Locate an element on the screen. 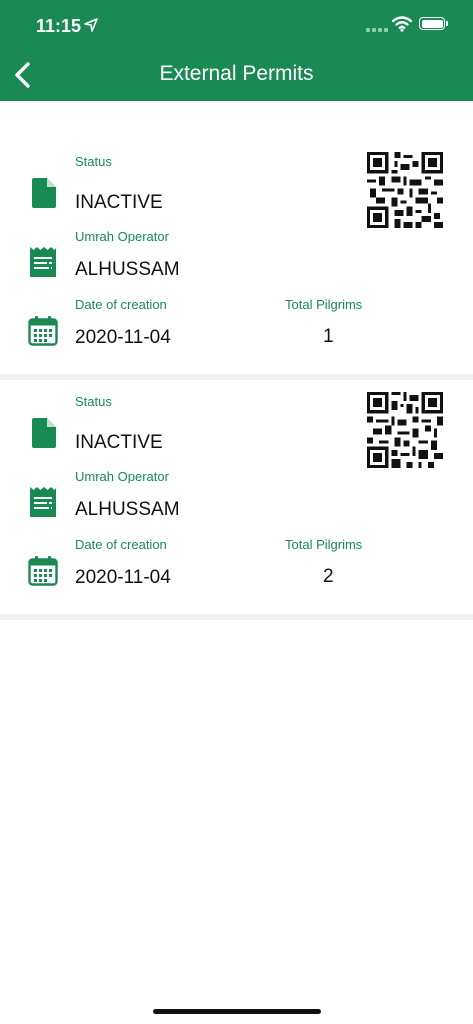 The width and height of the screenshot is (473, 1024). pilgrims-value: 2 is located at coordinates (328, 576).